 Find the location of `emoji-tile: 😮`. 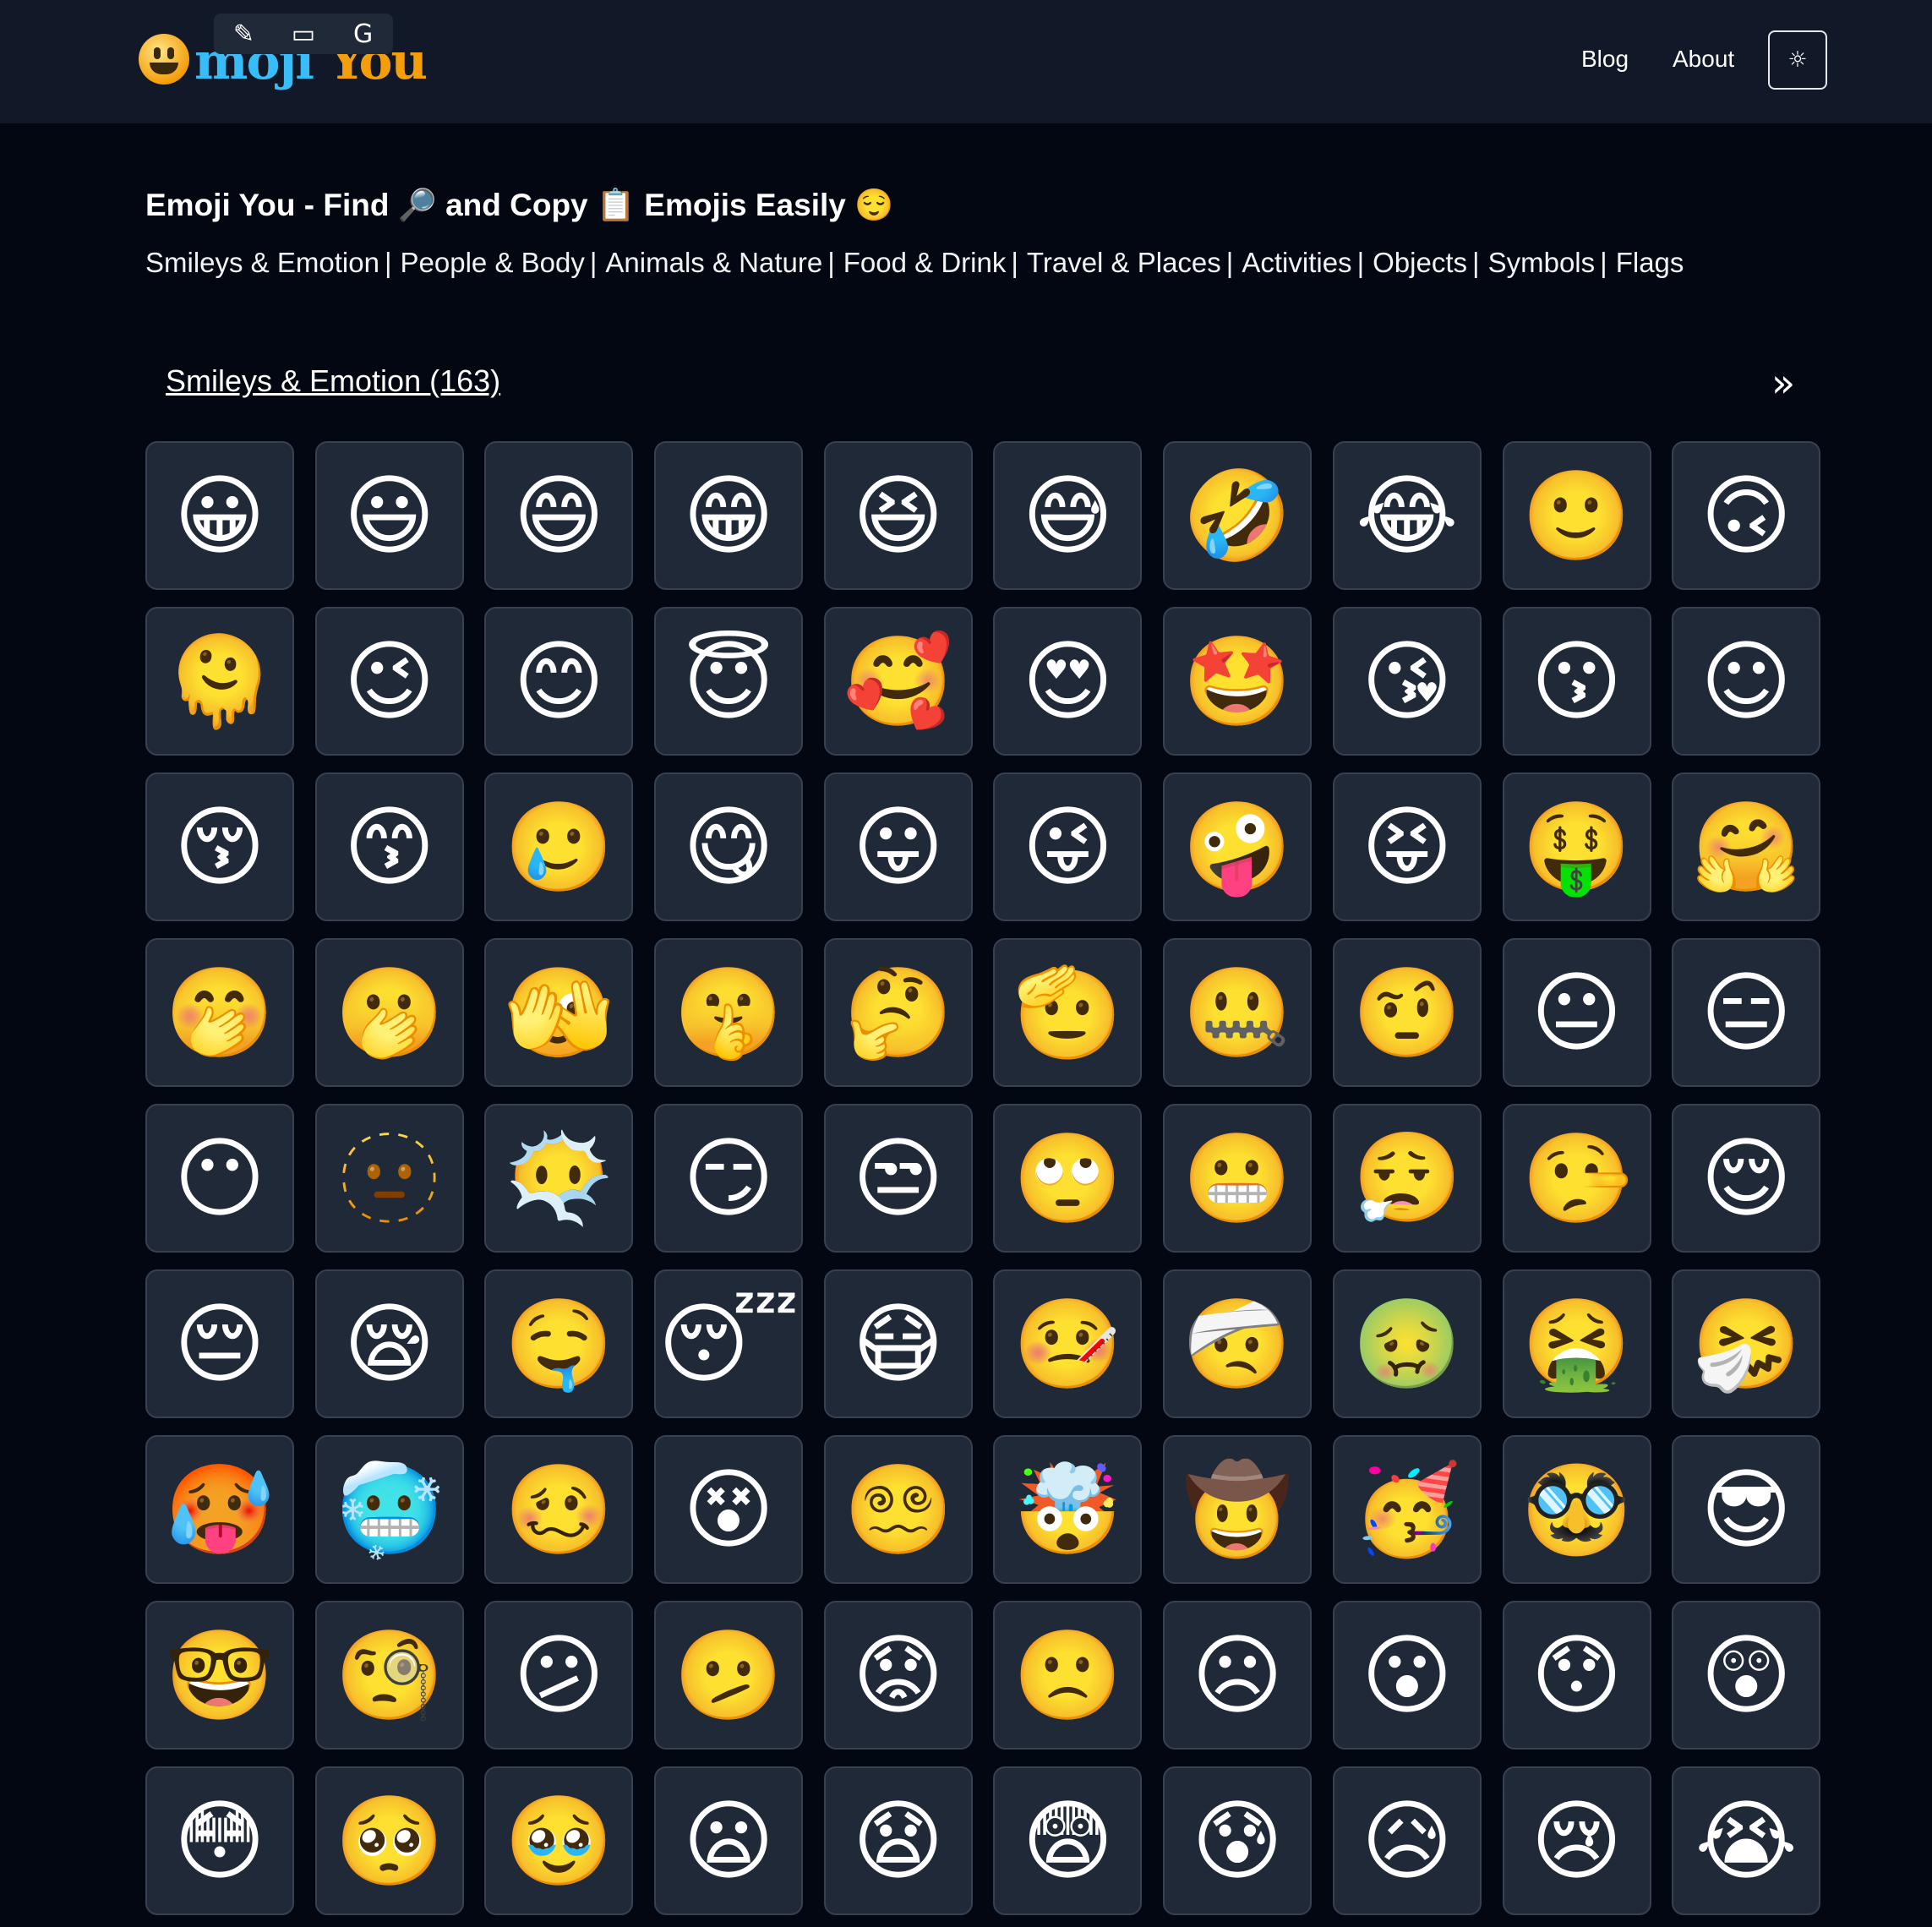

emoji-tile: 😮 is located at coordinates (1407, 1675).